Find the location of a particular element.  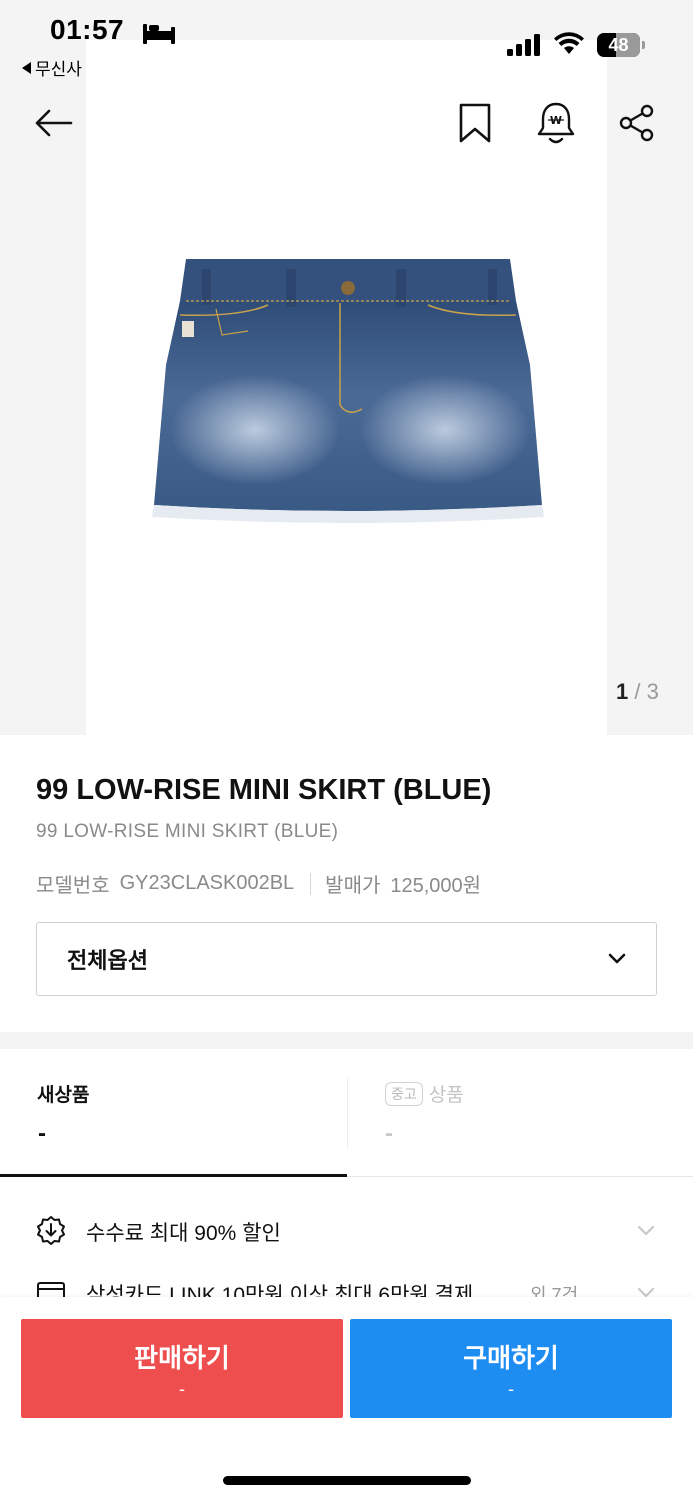

arrow-left-icon is located at coordinates (54, 123).